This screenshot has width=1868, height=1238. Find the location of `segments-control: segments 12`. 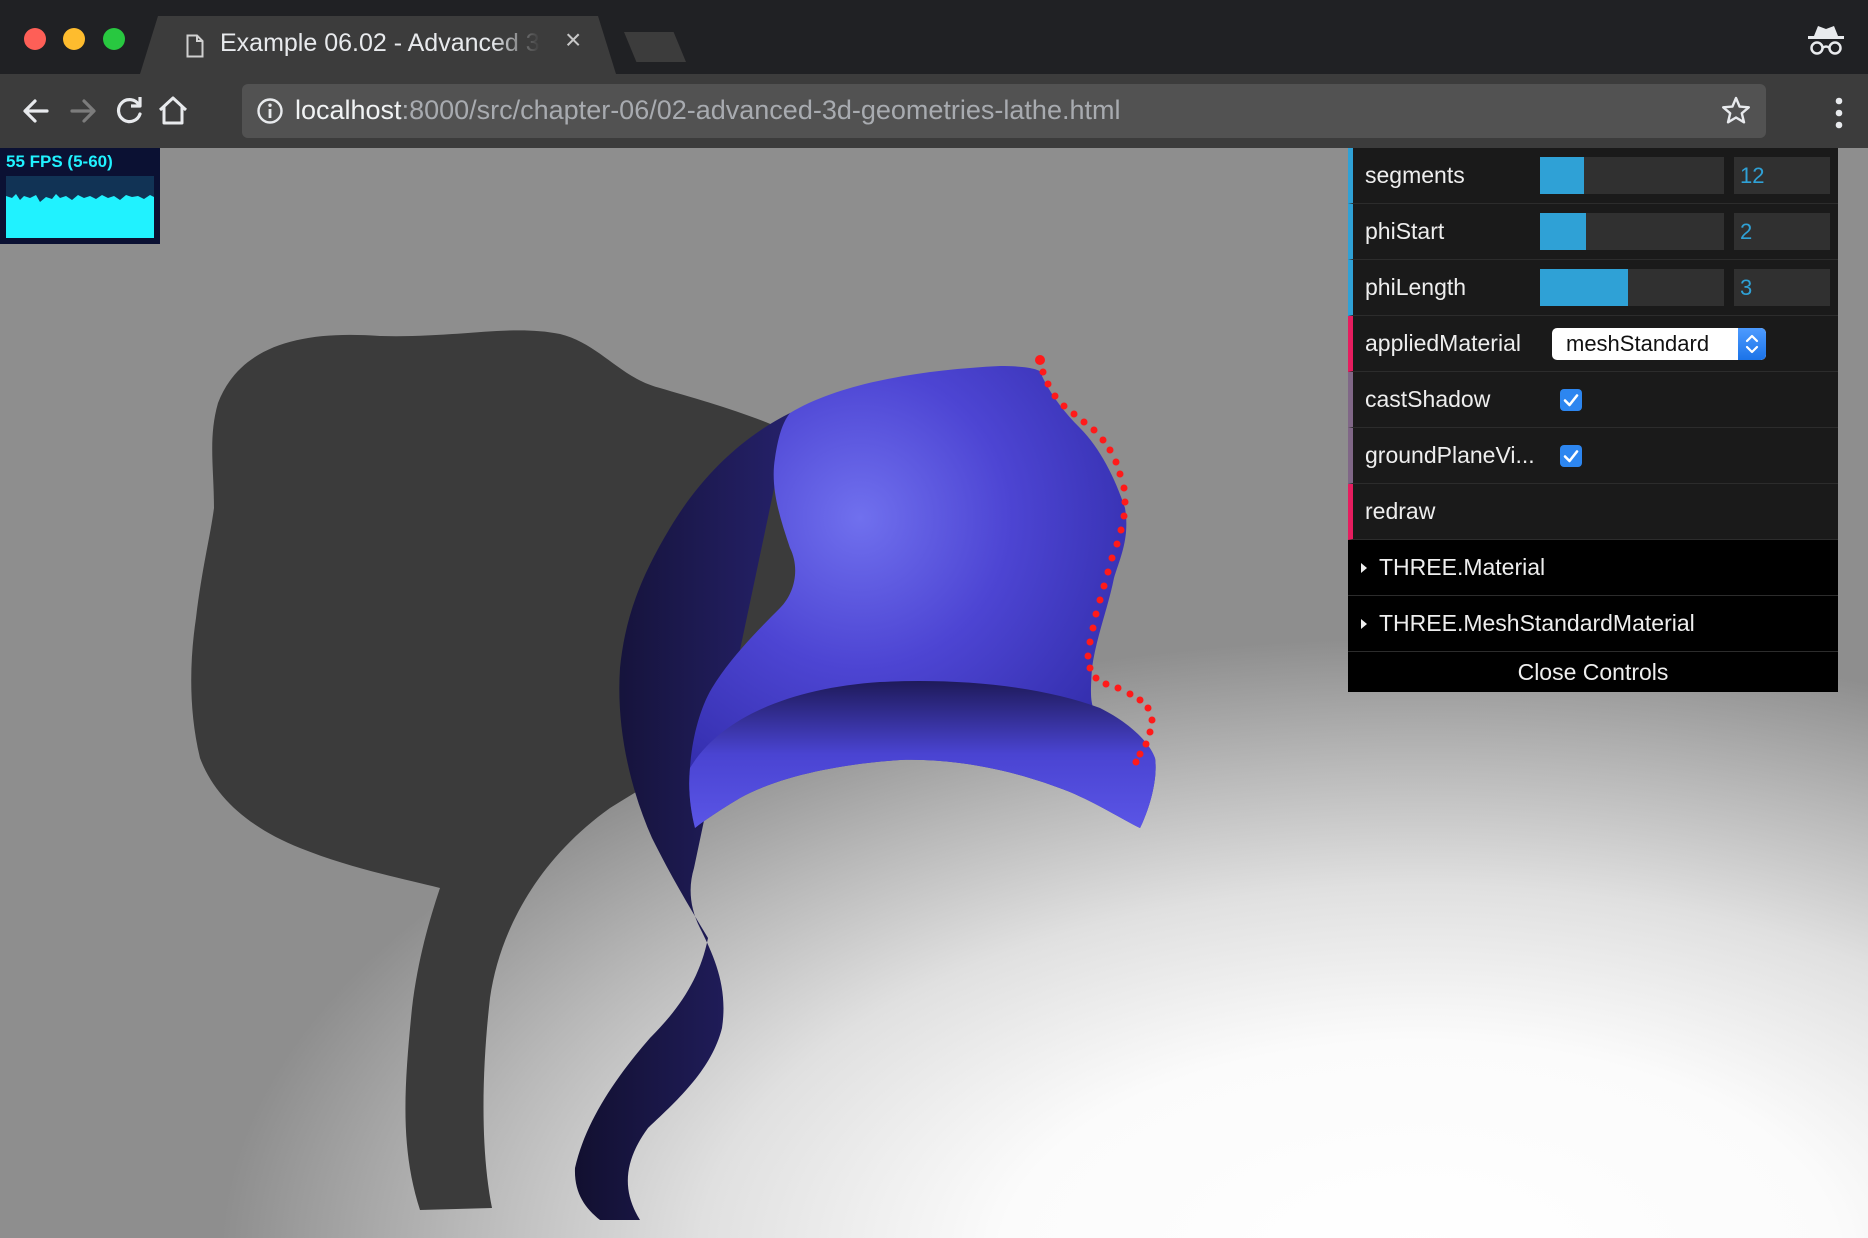

segments-control: segments 12 is located at coordinates (1593, 176).